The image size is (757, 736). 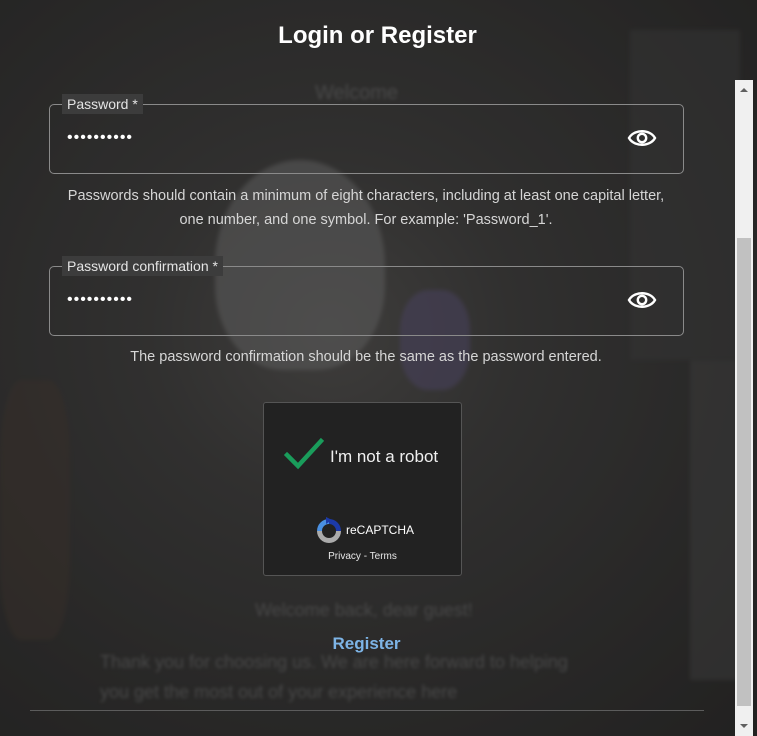 I want to click on recaptcha-logo-icon, so click(x=329, y=530).